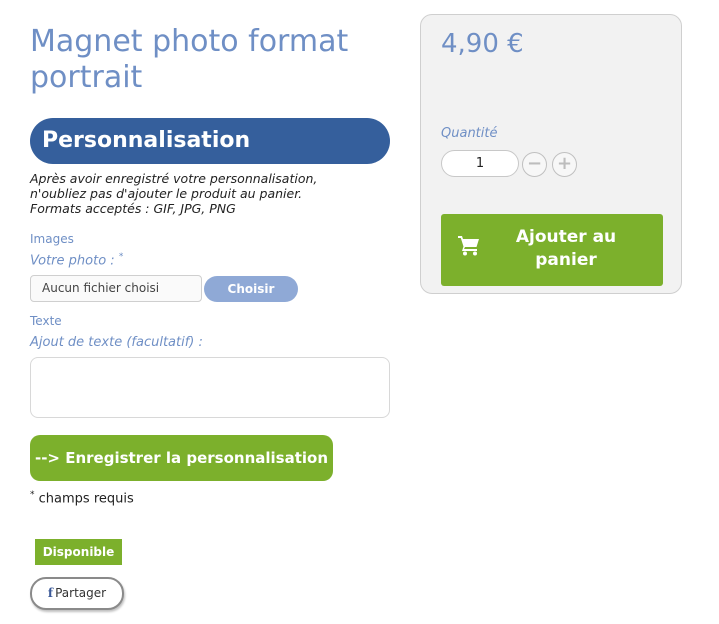 The image size is (719, 624). What do you see at coordinates (189, 59) in the screenshot?
I see `product-title: Magnet photo format portrait` at bounding box center [189, 59].